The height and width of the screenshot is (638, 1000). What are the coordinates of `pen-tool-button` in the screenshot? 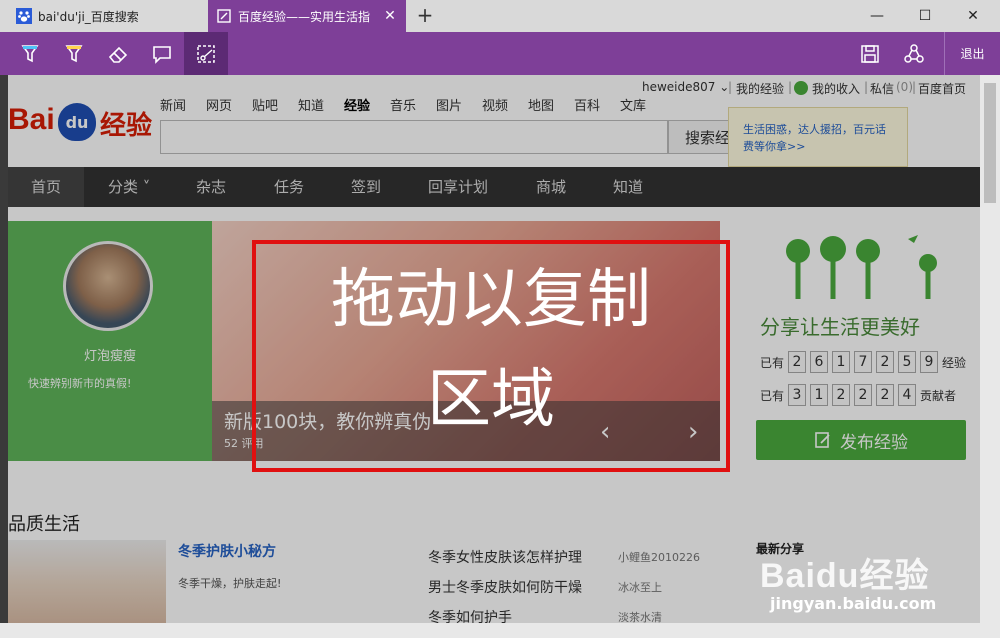 It's located at (30, 53).